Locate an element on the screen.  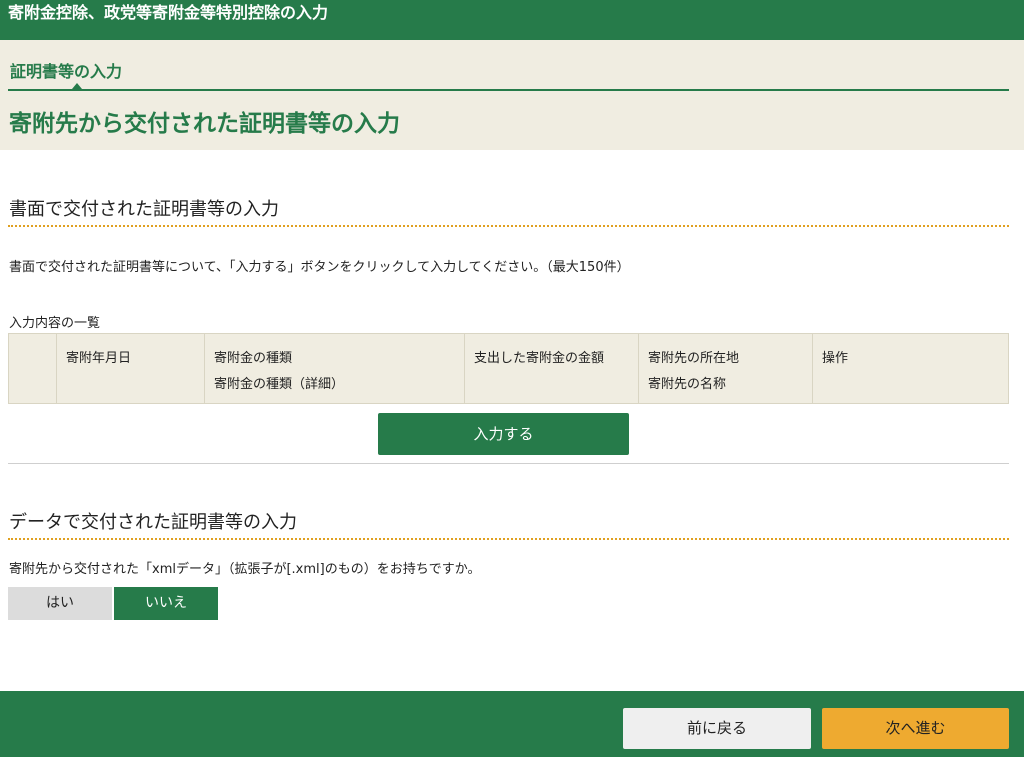
step-caret-icon is located at coordinates (77, 86).